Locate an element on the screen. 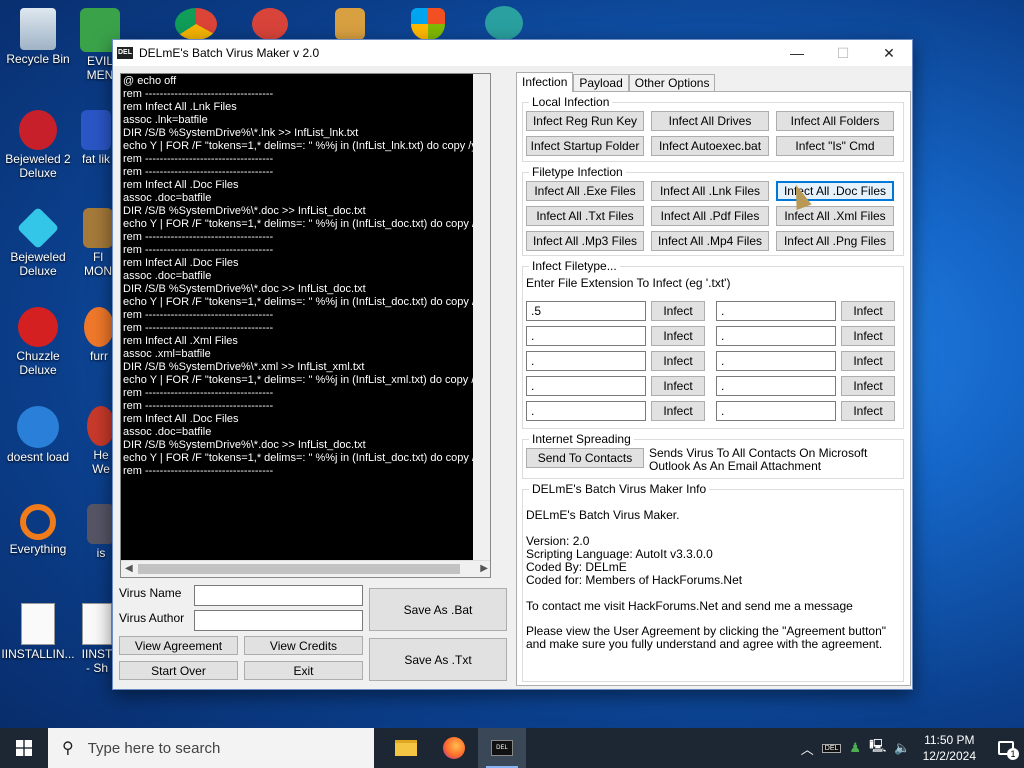 The width and height of the screenshot is (1024, 768). desktop-icon-fat: fat lik is located at coordinates (96, 138).